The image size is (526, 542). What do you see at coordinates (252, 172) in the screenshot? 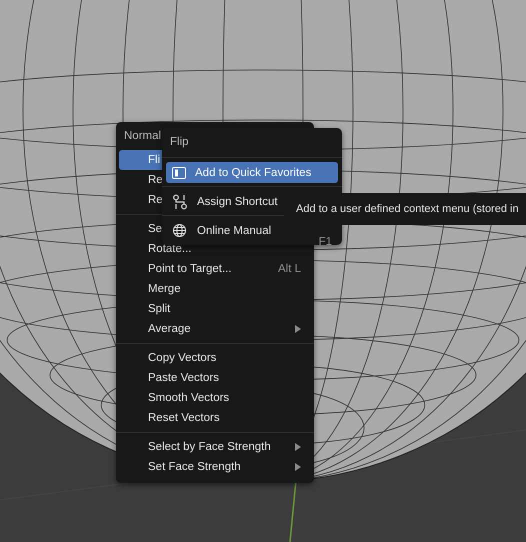
I see `context-menu-item: Add to Quick Favorites` at bounding box center [252, 172].